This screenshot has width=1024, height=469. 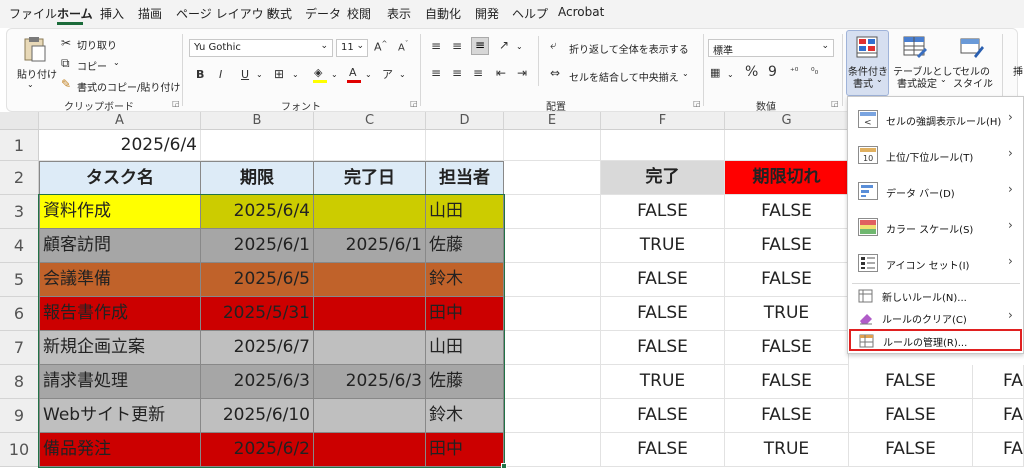 I want to click on merge-dropdown-icon: ⌄, so click(x=685, y=73).